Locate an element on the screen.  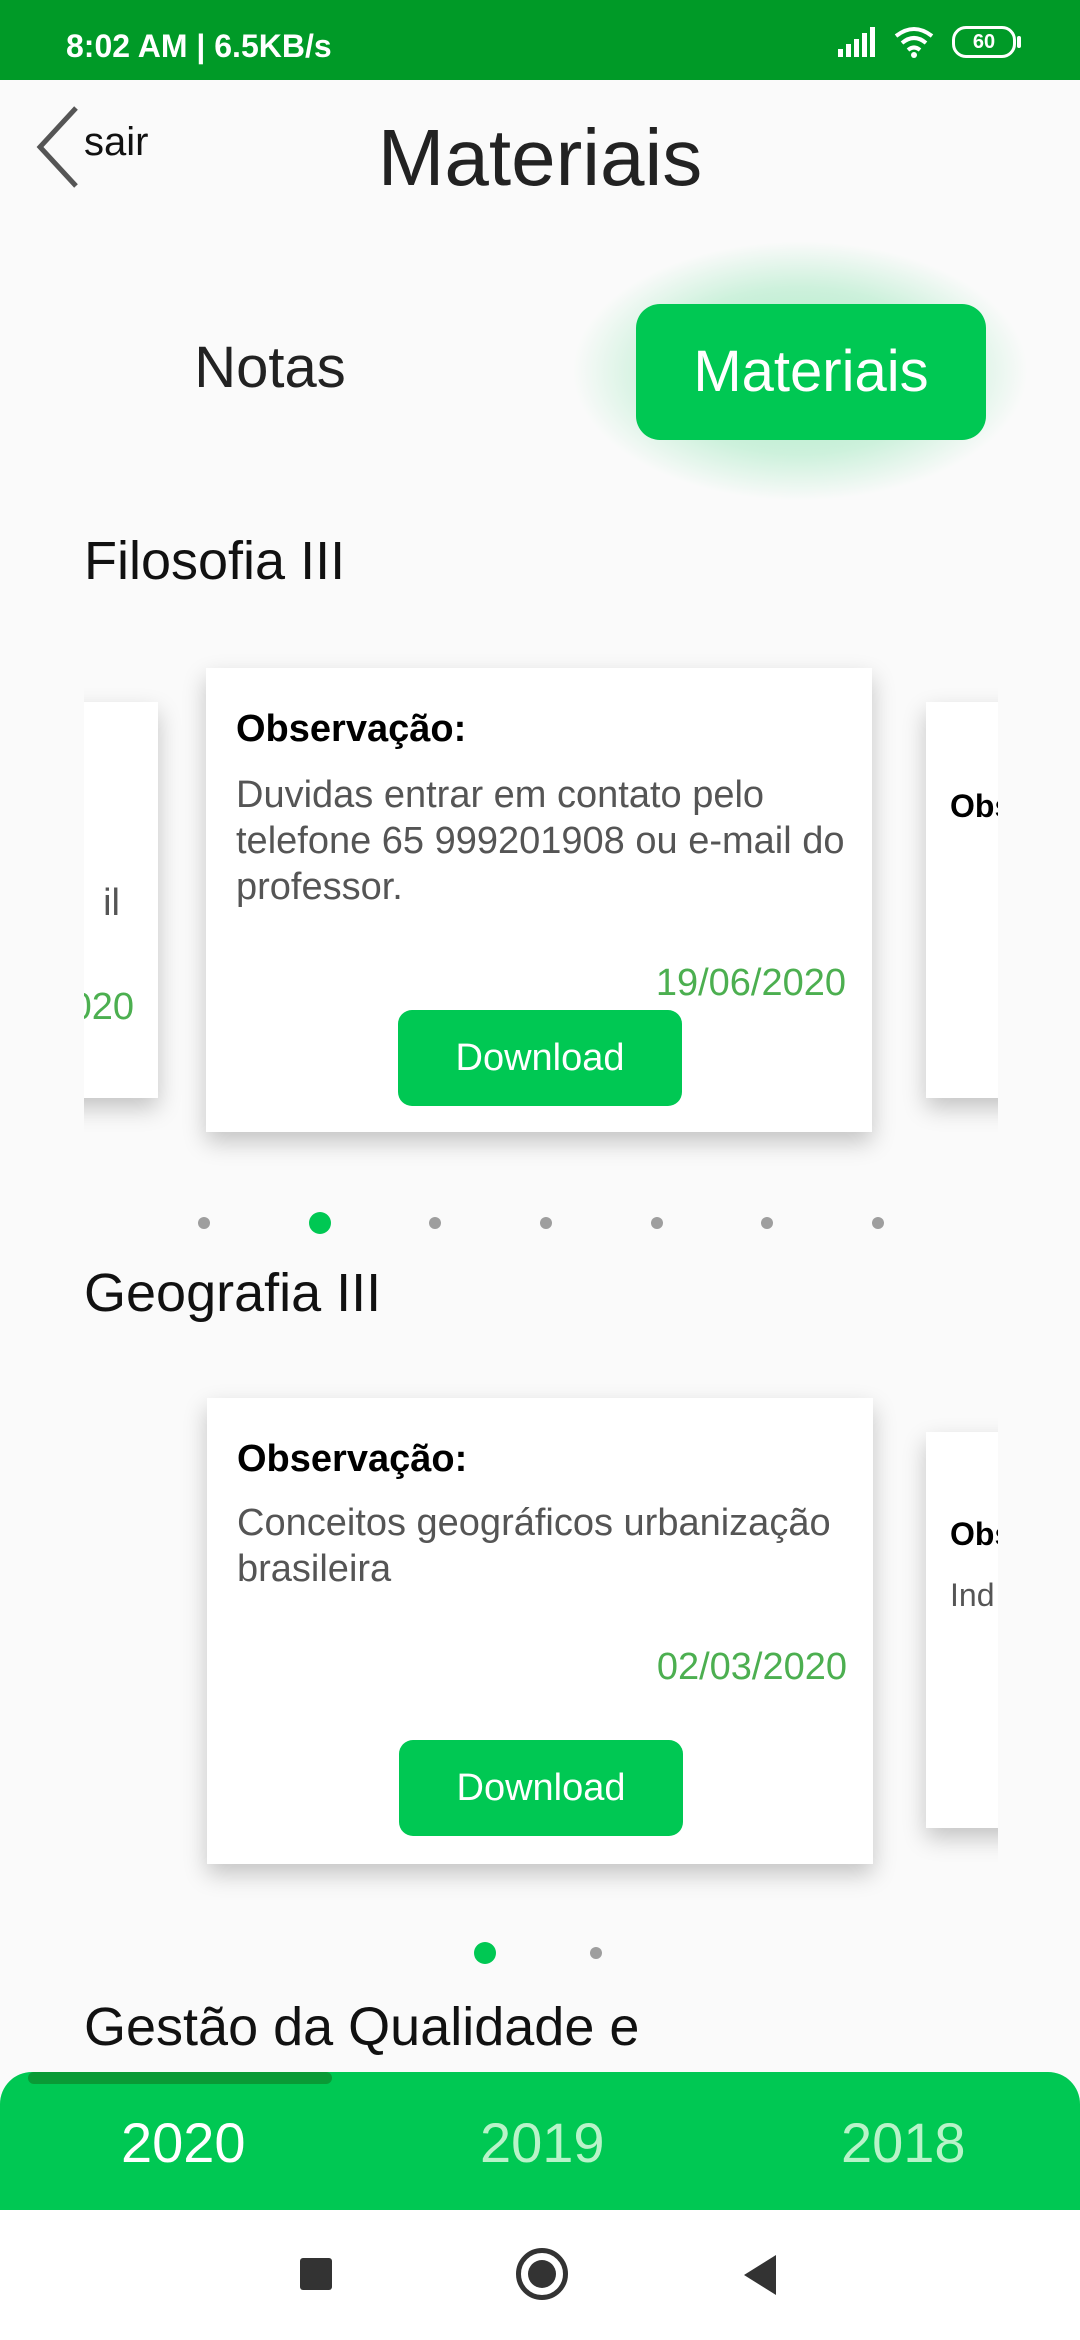
battery-level: 60 is located at coordinates (984, 42).